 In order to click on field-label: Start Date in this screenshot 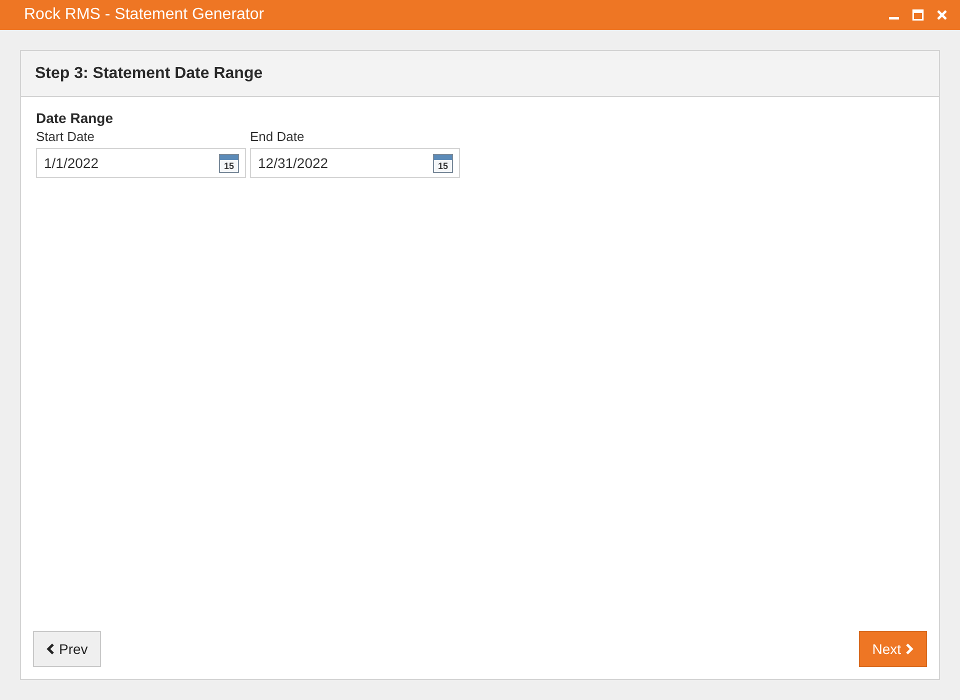, I will do `click(66, 136)`.